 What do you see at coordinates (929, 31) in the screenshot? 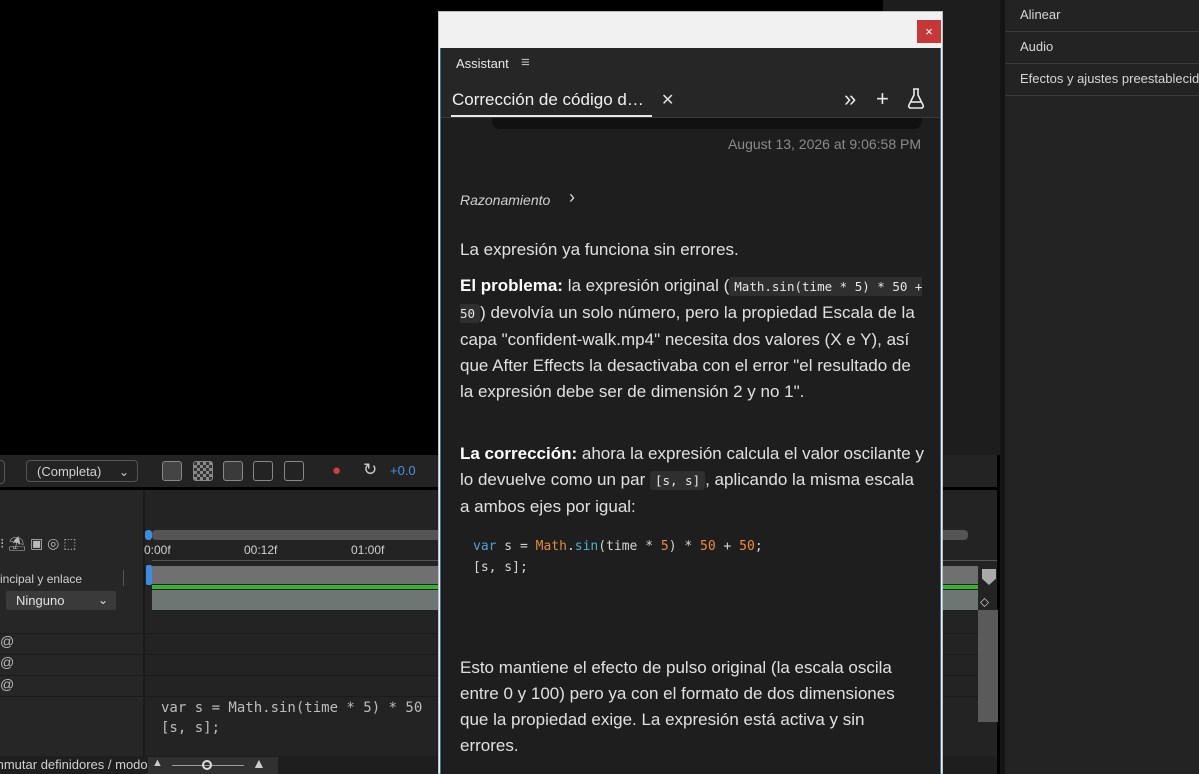
I see `window-close-button: ×` at bounding box center [929, 31].